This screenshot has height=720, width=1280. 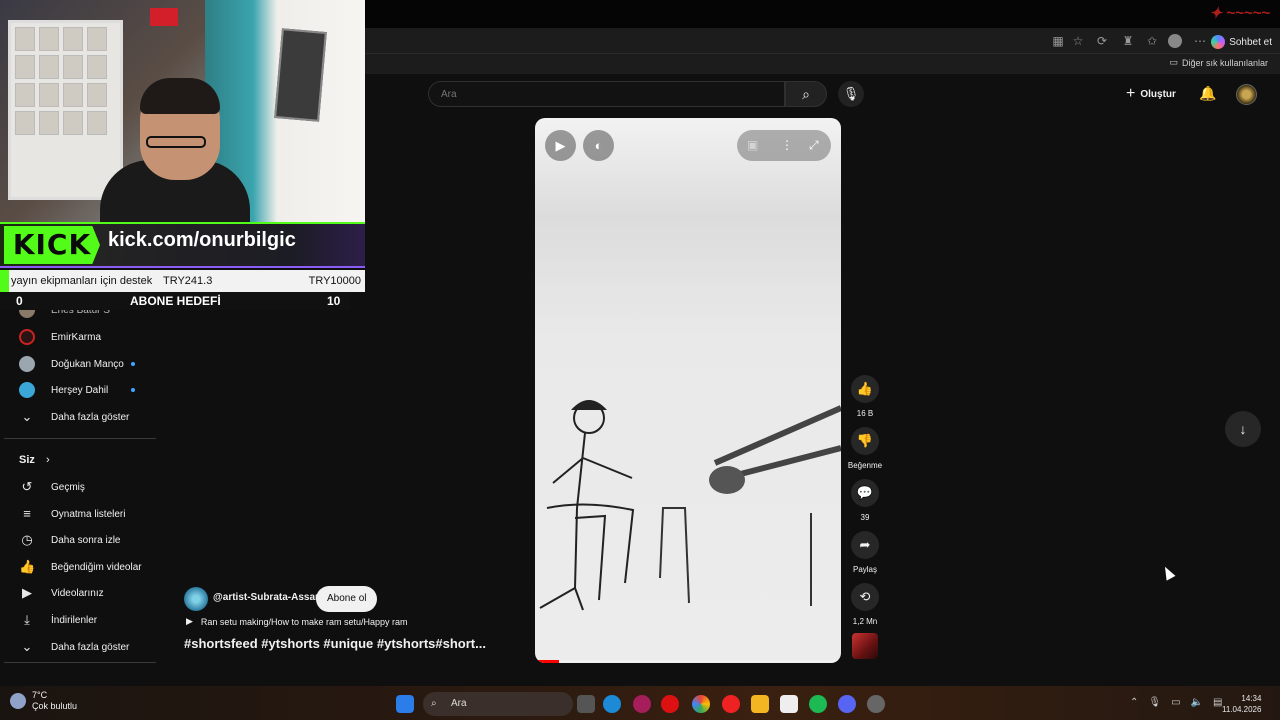 I want to click on chevron-up-icon: ⌃, so click(x=1134, y=702).